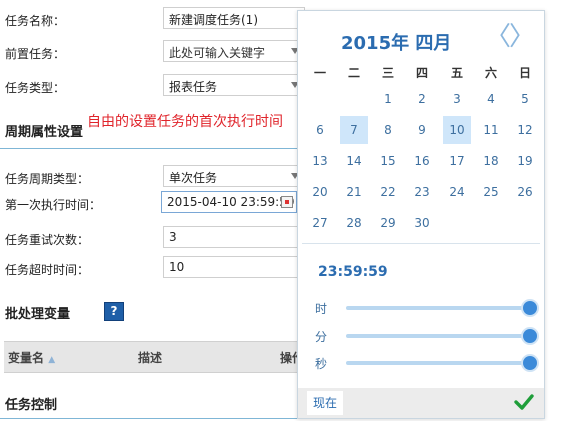 The image size is (563, 421). Describe the element at coordinates (387, 73) in the screenshot. I see `weekday-header: 三` at that location.